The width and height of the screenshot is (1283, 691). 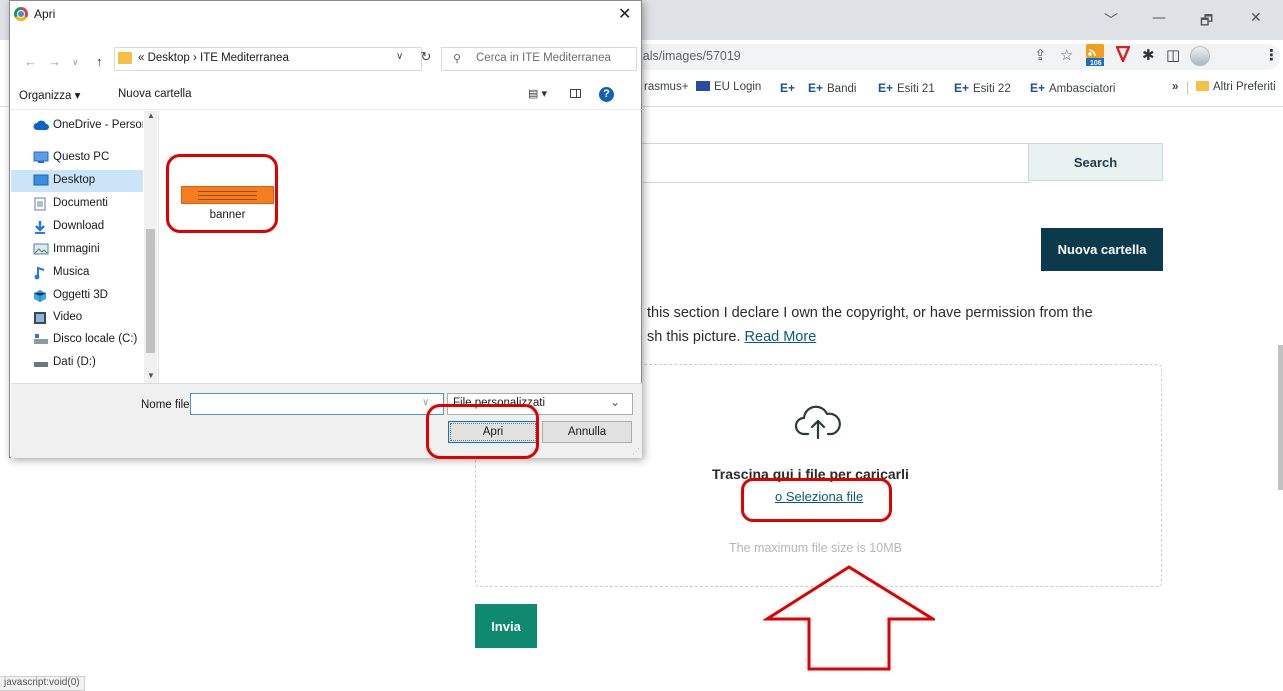 I want to click on refresh-icon: ↻, so click(x=426, y=59).